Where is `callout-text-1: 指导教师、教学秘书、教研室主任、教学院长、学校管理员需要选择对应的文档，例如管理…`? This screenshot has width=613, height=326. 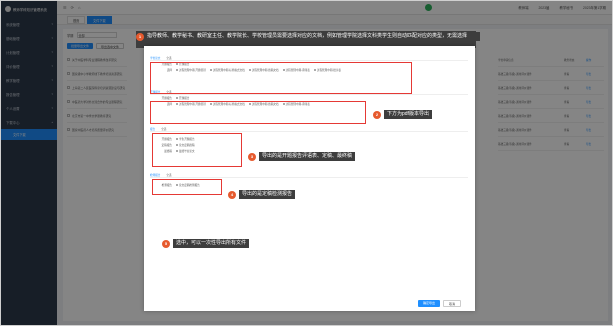 callout-text-1: 指导教师、教学秘书、教研室主任、教学院长、学校管理员需要选择对应的文档，例如管理… is located at coordinates (312, 36).